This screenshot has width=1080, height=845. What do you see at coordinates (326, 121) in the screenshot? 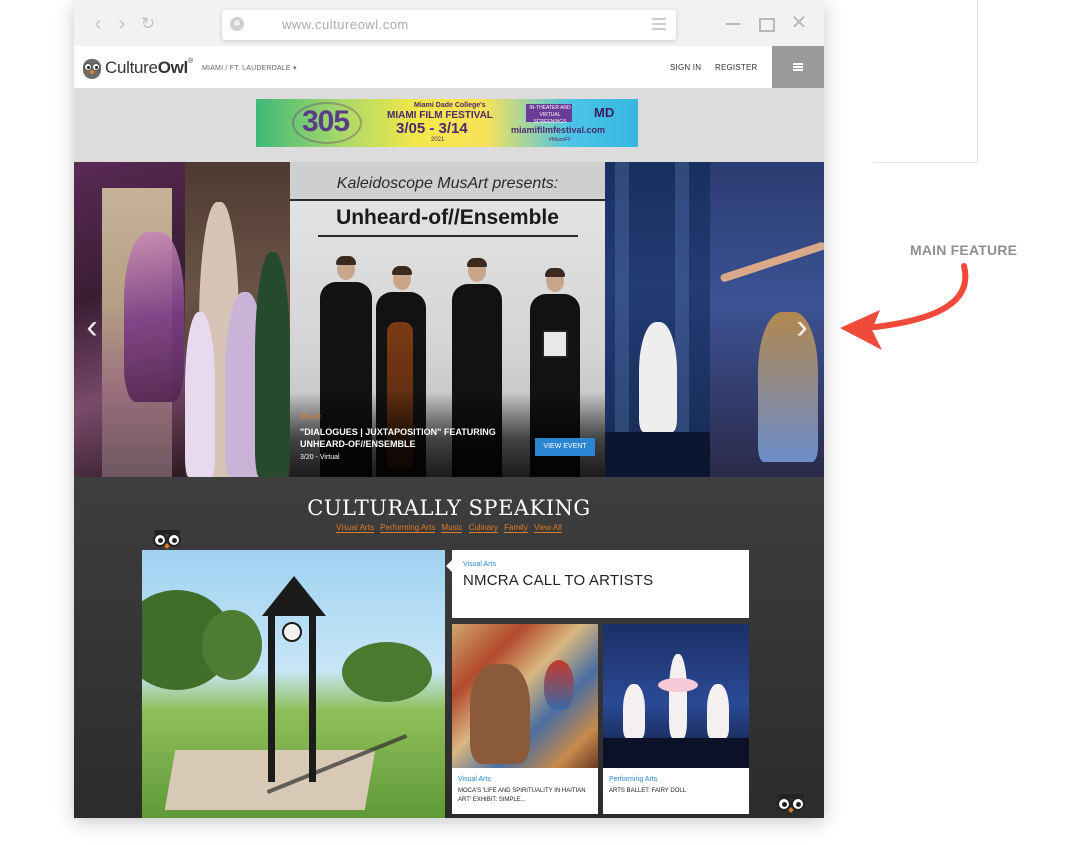
I see `ad-number: 305` at bounding box center [326, 121].